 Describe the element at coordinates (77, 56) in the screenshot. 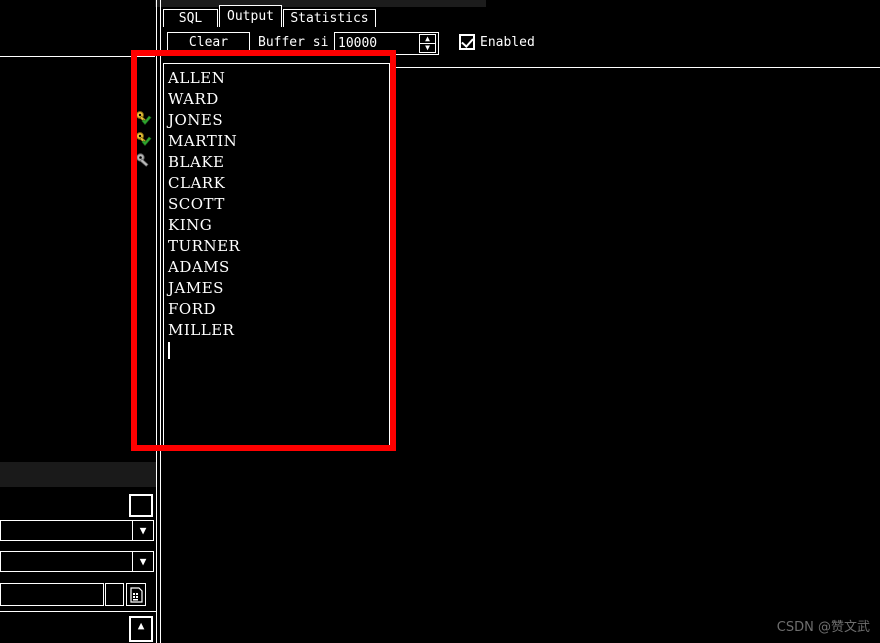

I see `left-pane-divider` at that location.